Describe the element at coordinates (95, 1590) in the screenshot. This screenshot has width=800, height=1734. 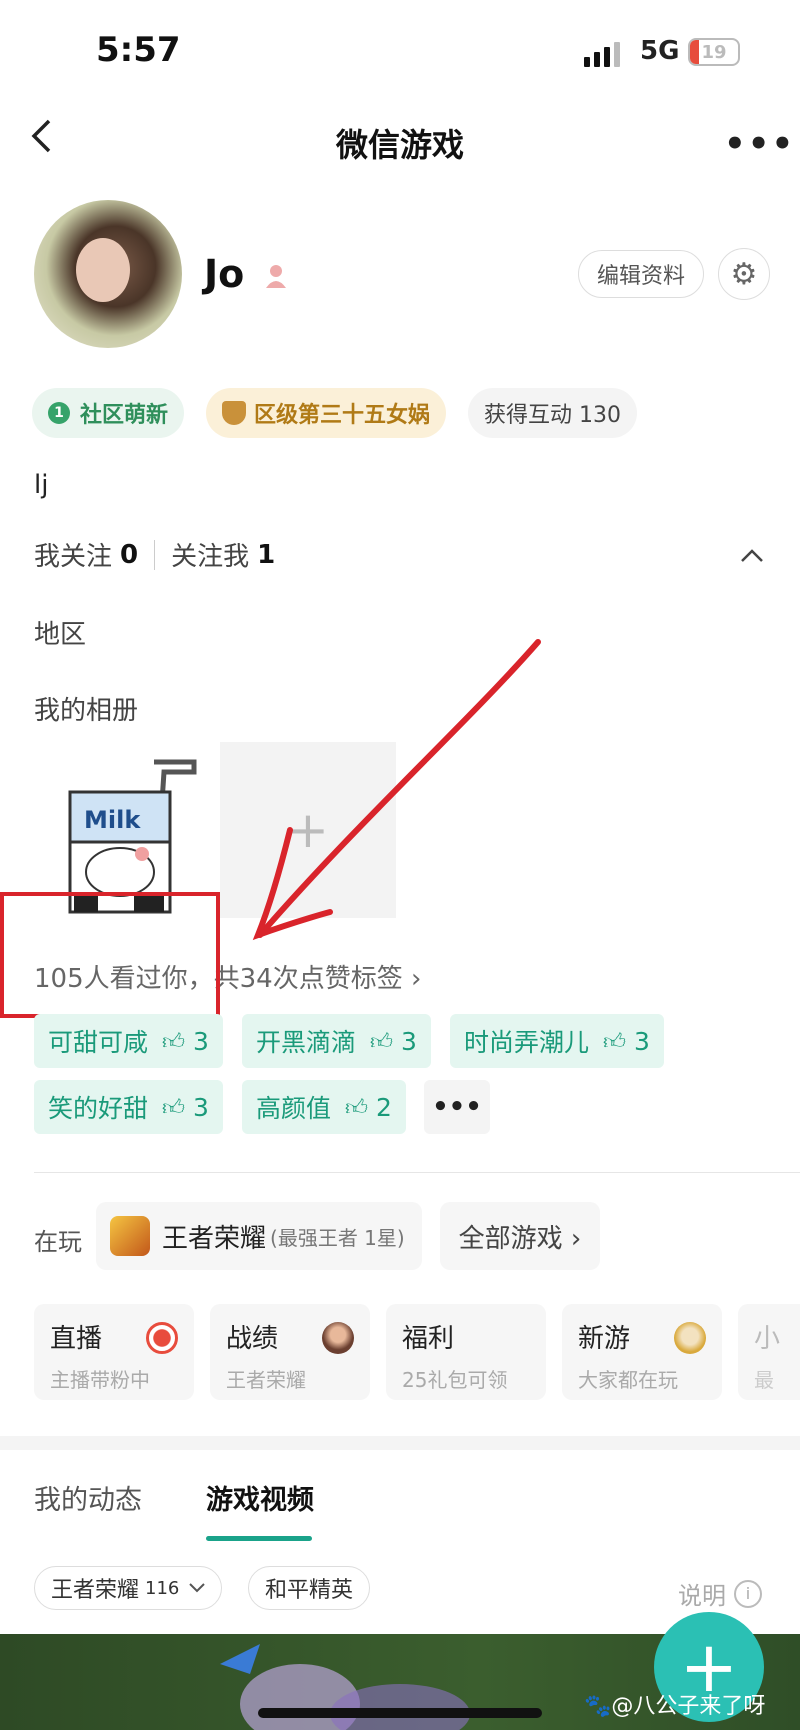
I see `filter-game-name: 王者荣耀` at that location.